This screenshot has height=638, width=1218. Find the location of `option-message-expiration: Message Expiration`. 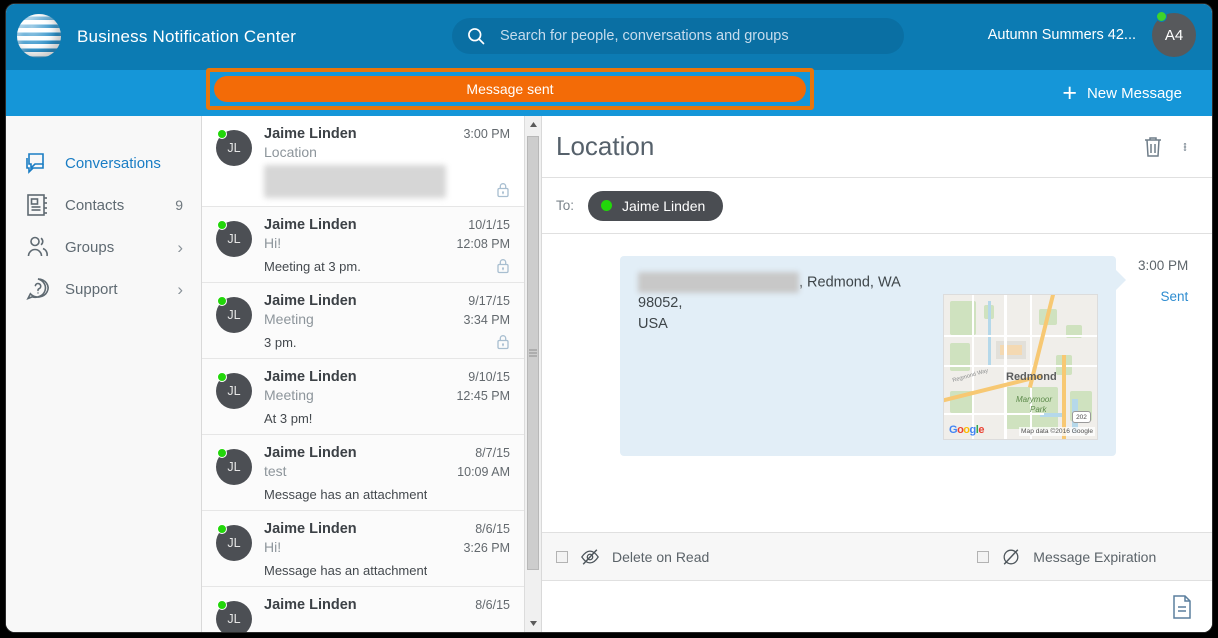

option-message-expiration: Message Expiration is located at coordinates (1066, 557).